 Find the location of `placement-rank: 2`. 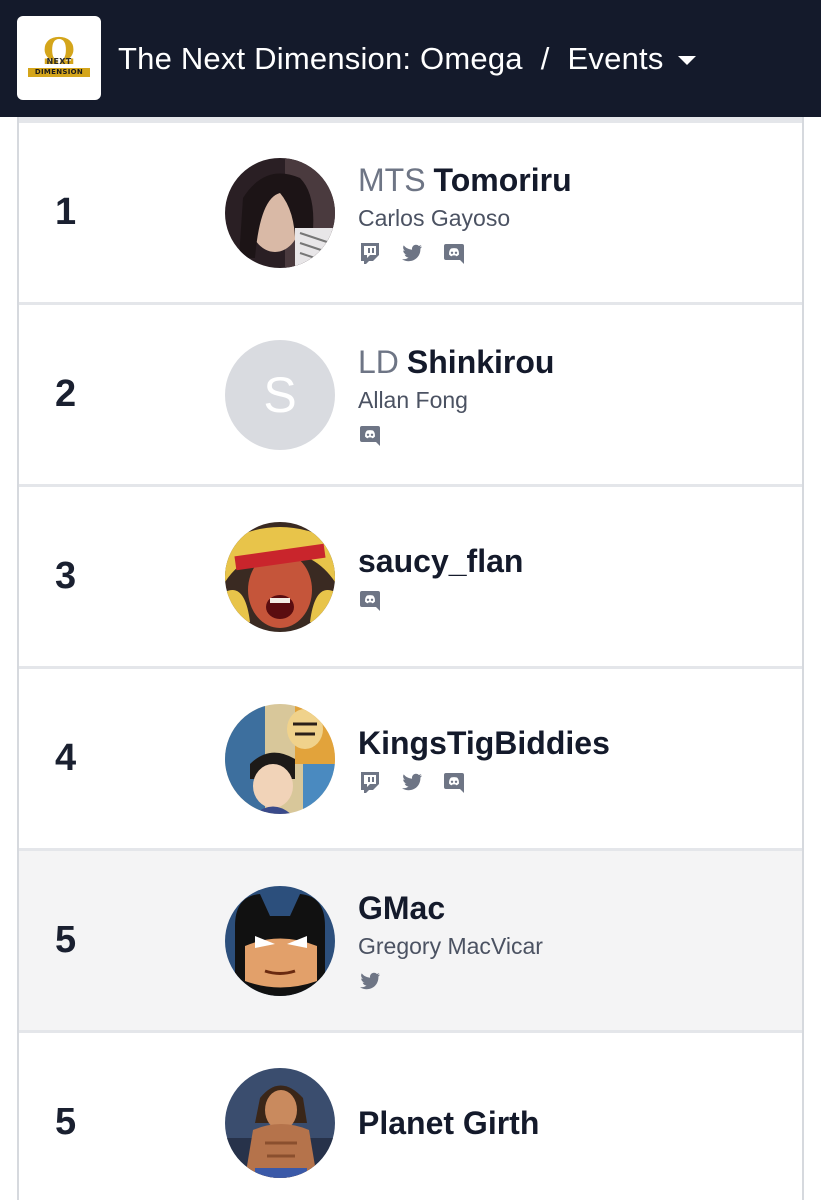

placement-rank: 2 is located at coordinates (66, 394).